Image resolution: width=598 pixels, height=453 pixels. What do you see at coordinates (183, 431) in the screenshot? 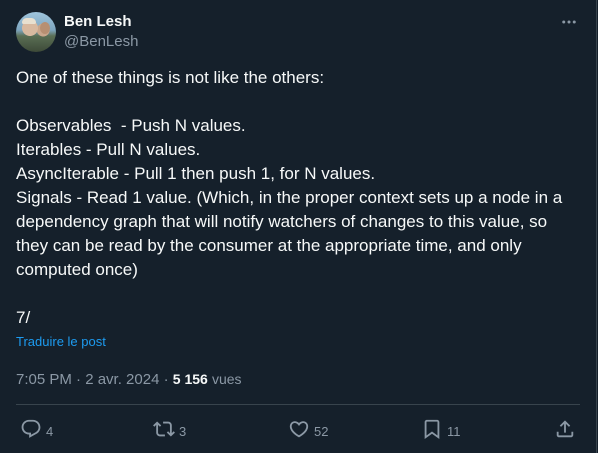
I see `retweet-count: 3` at bounding box center [183, 431].